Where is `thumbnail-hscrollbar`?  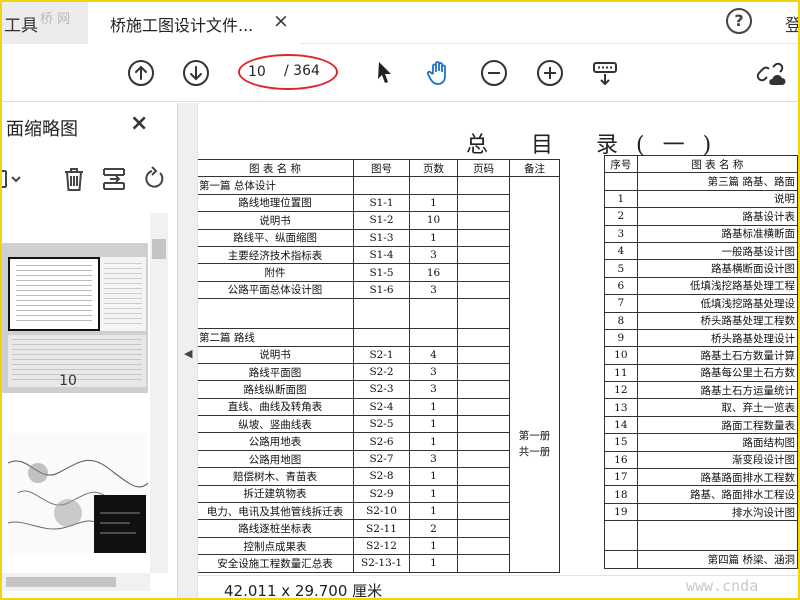 thumbnail-hscrollbar is located at coordinates (75, 582).